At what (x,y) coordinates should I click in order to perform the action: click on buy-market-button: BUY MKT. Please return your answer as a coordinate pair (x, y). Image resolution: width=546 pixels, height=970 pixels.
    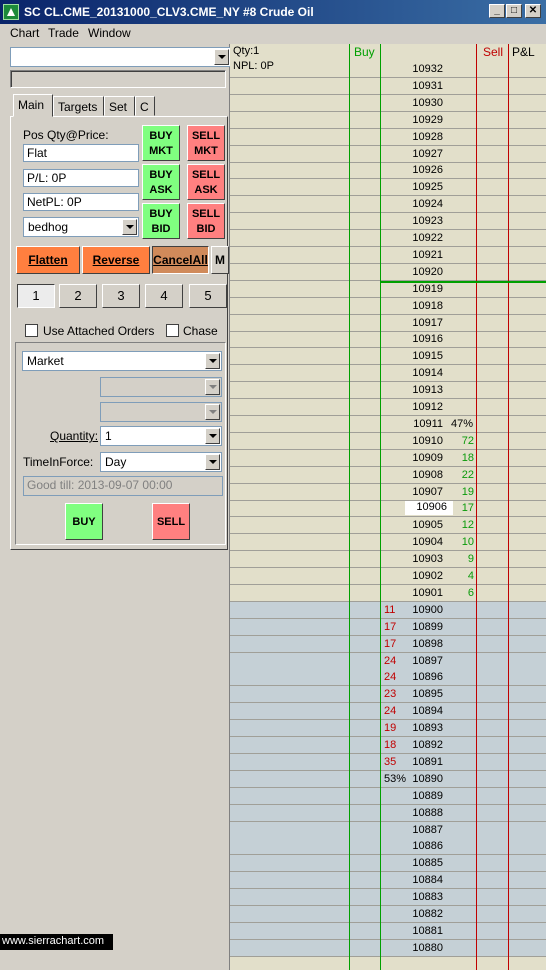
    Looking at the image, I should click on (161, 143).